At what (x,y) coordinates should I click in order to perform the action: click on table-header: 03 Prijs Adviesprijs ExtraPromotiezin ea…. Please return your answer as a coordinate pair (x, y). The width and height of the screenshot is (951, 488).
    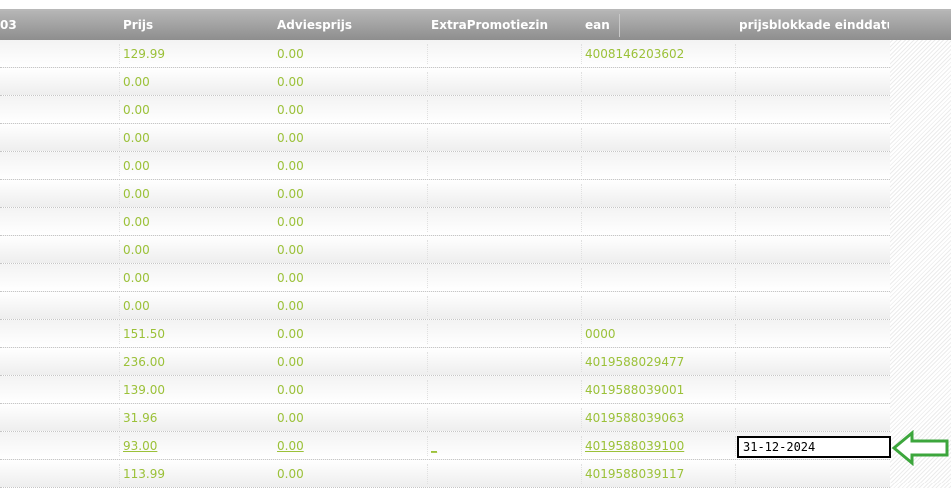
    Looking at the image, I should click on (475, 25).